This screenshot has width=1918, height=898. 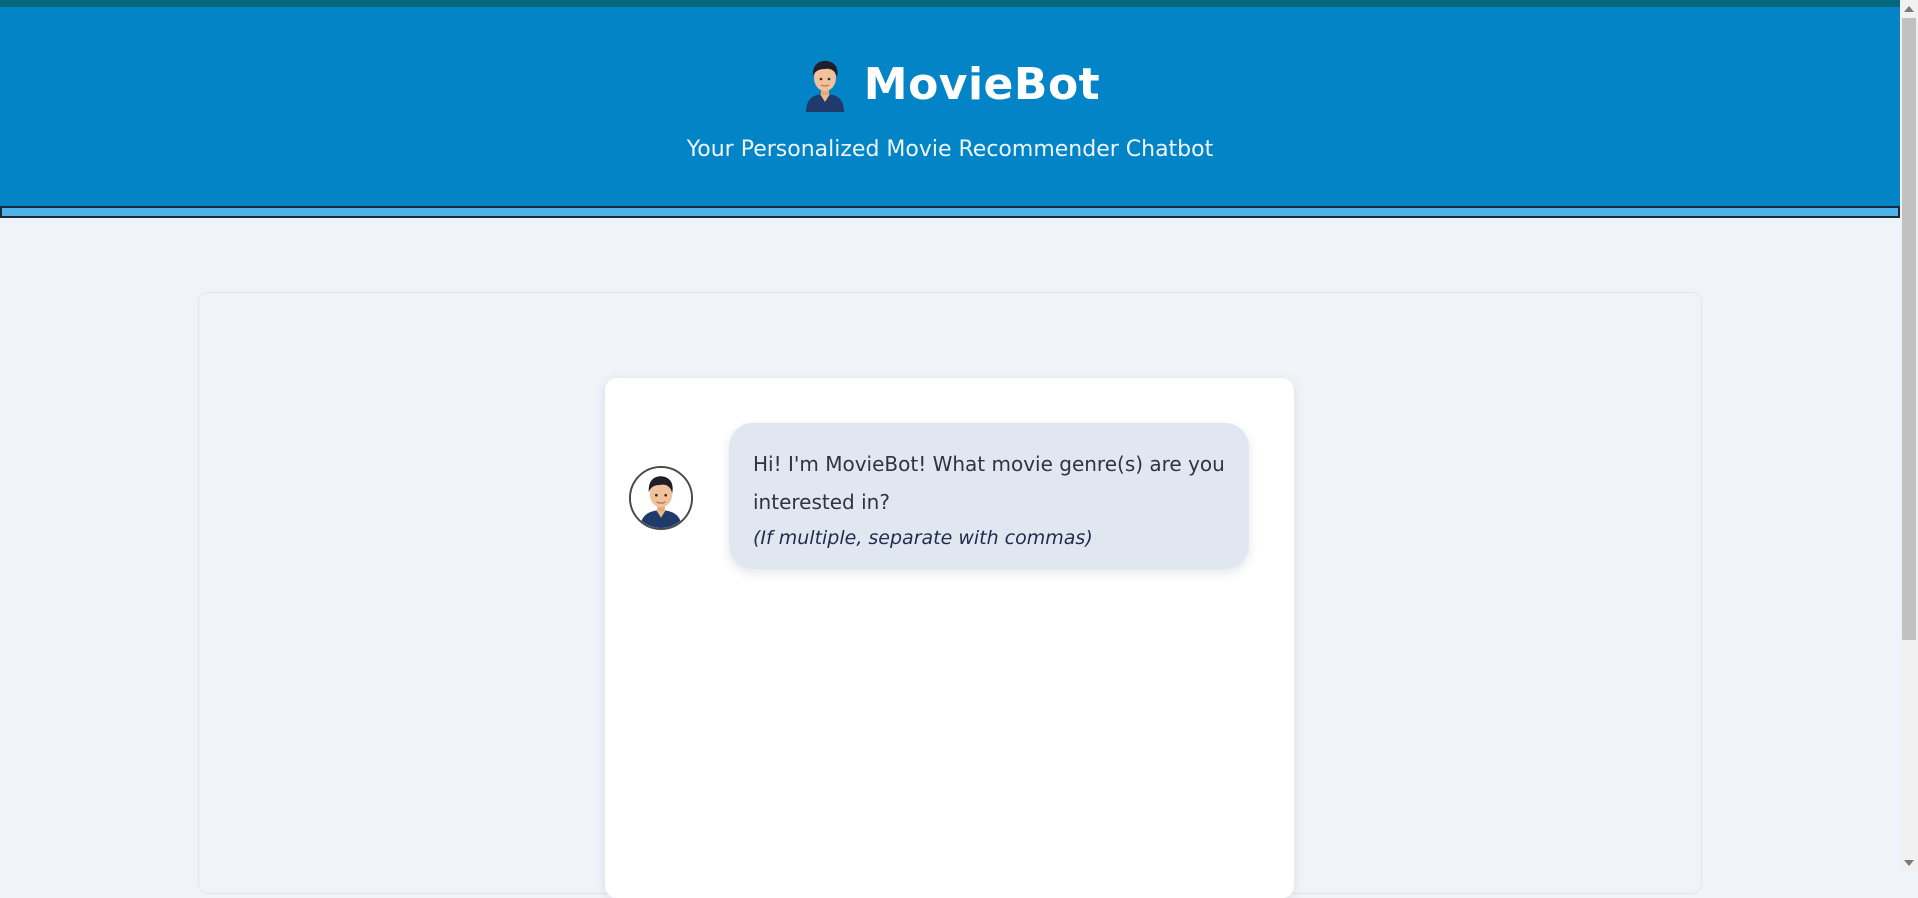 What do you see at coordinates (824, 86) in the screenshot?
I see `man-avatar-icon` at bounding box center [824, 86].